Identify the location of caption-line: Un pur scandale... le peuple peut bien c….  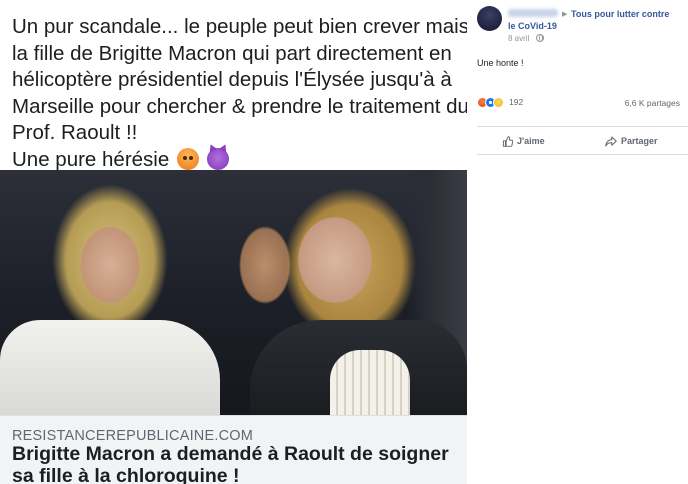
(239, 26).